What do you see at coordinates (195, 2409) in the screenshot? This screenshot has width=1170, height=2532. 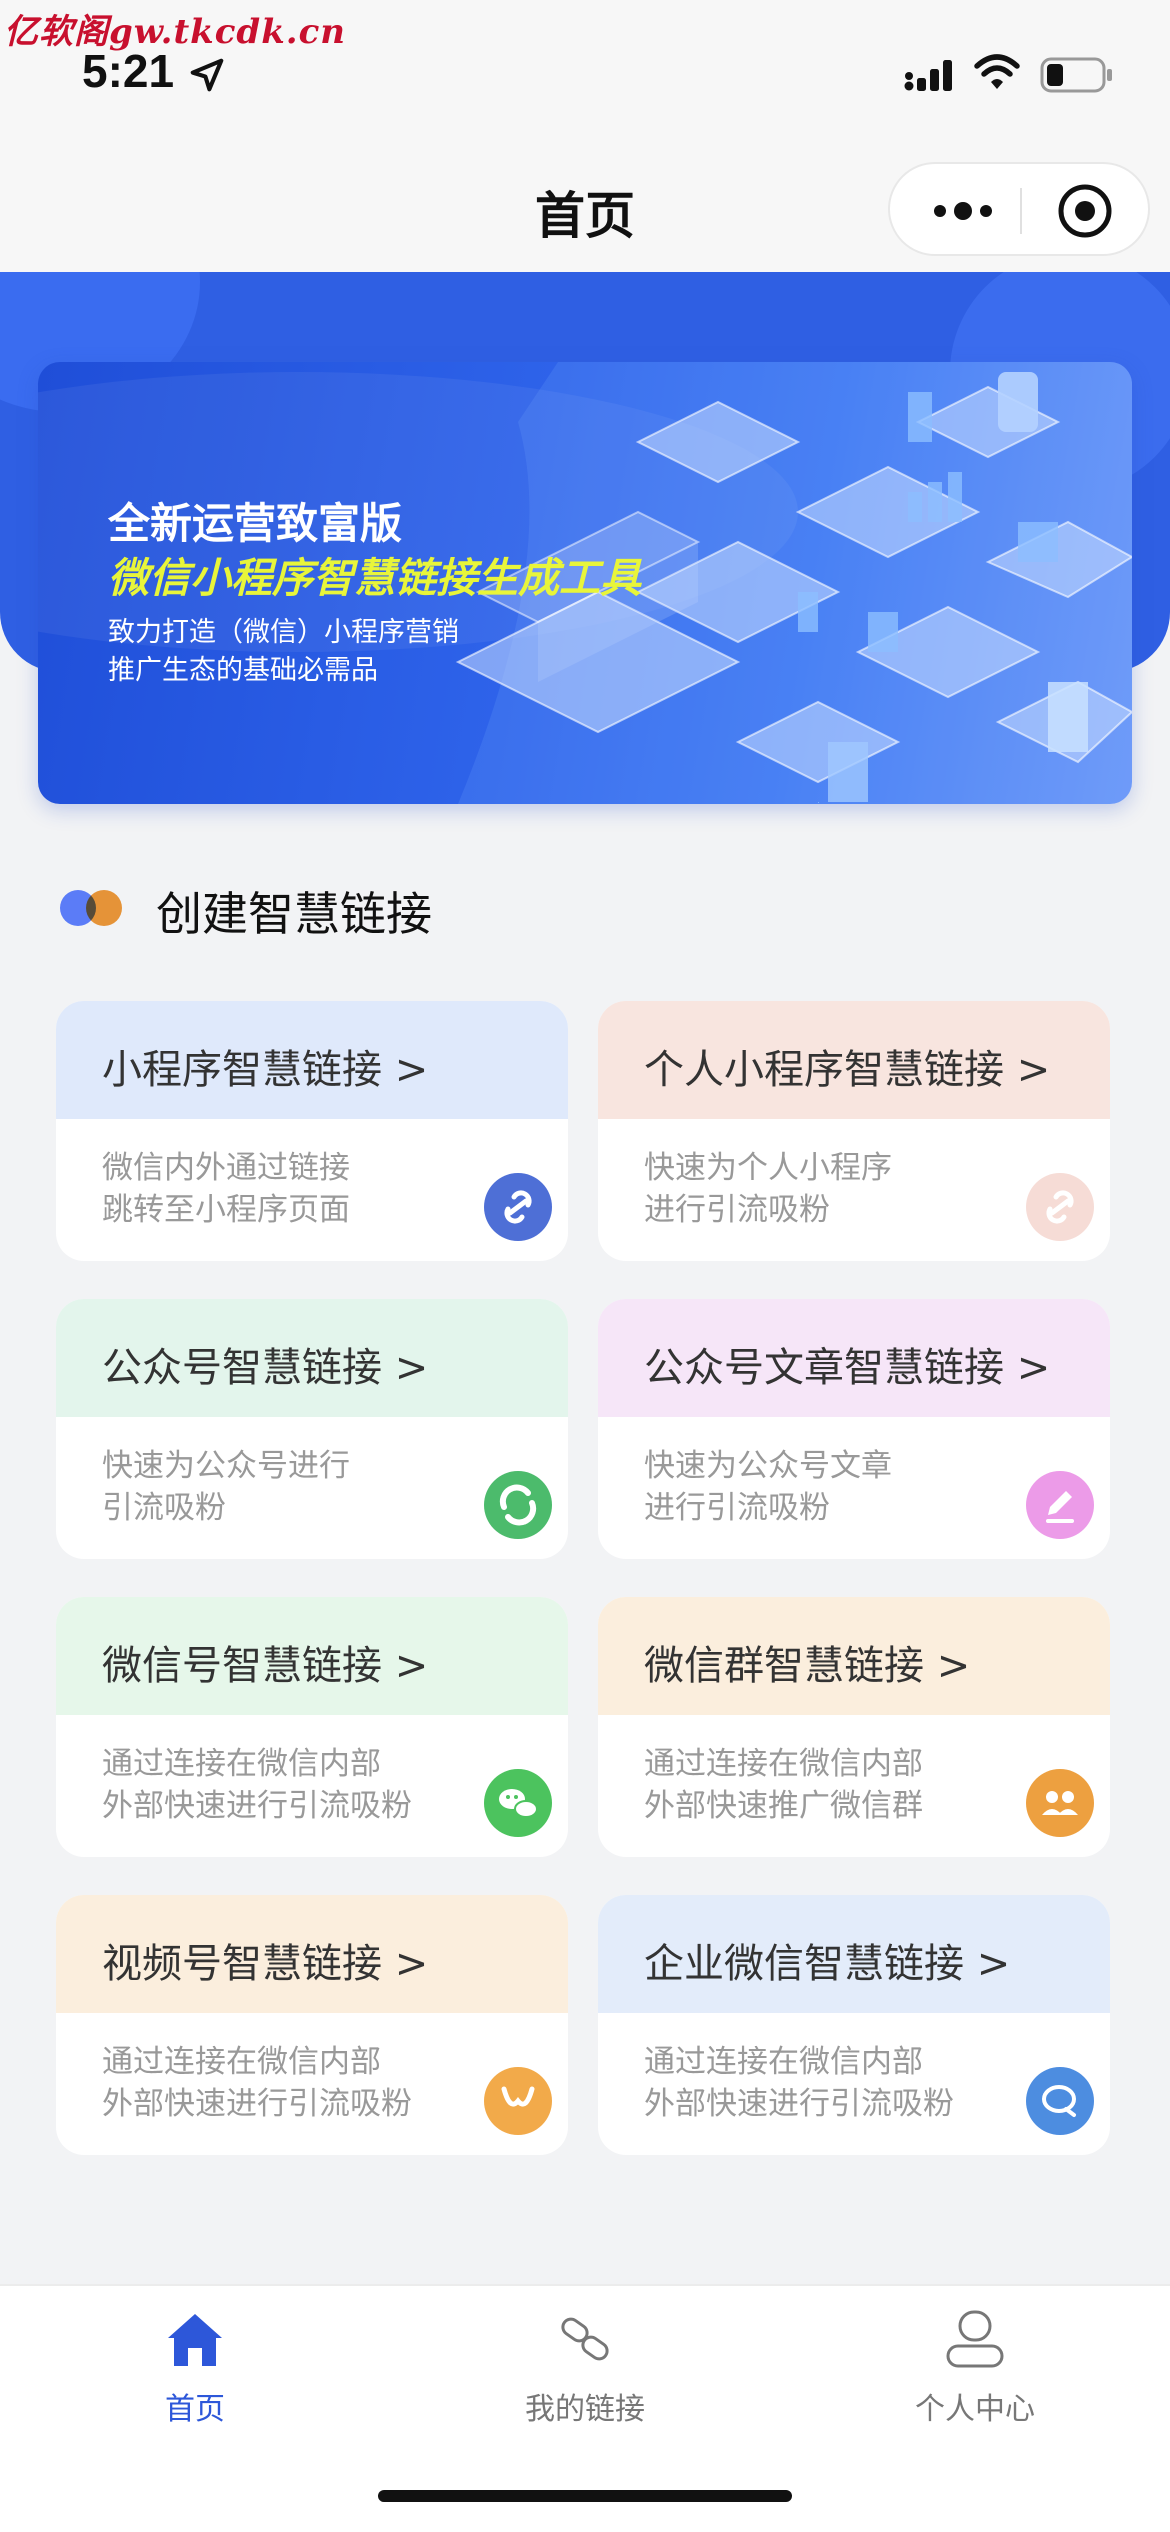 I see `tab-label: 首页` at bounding box center [195, 2409].